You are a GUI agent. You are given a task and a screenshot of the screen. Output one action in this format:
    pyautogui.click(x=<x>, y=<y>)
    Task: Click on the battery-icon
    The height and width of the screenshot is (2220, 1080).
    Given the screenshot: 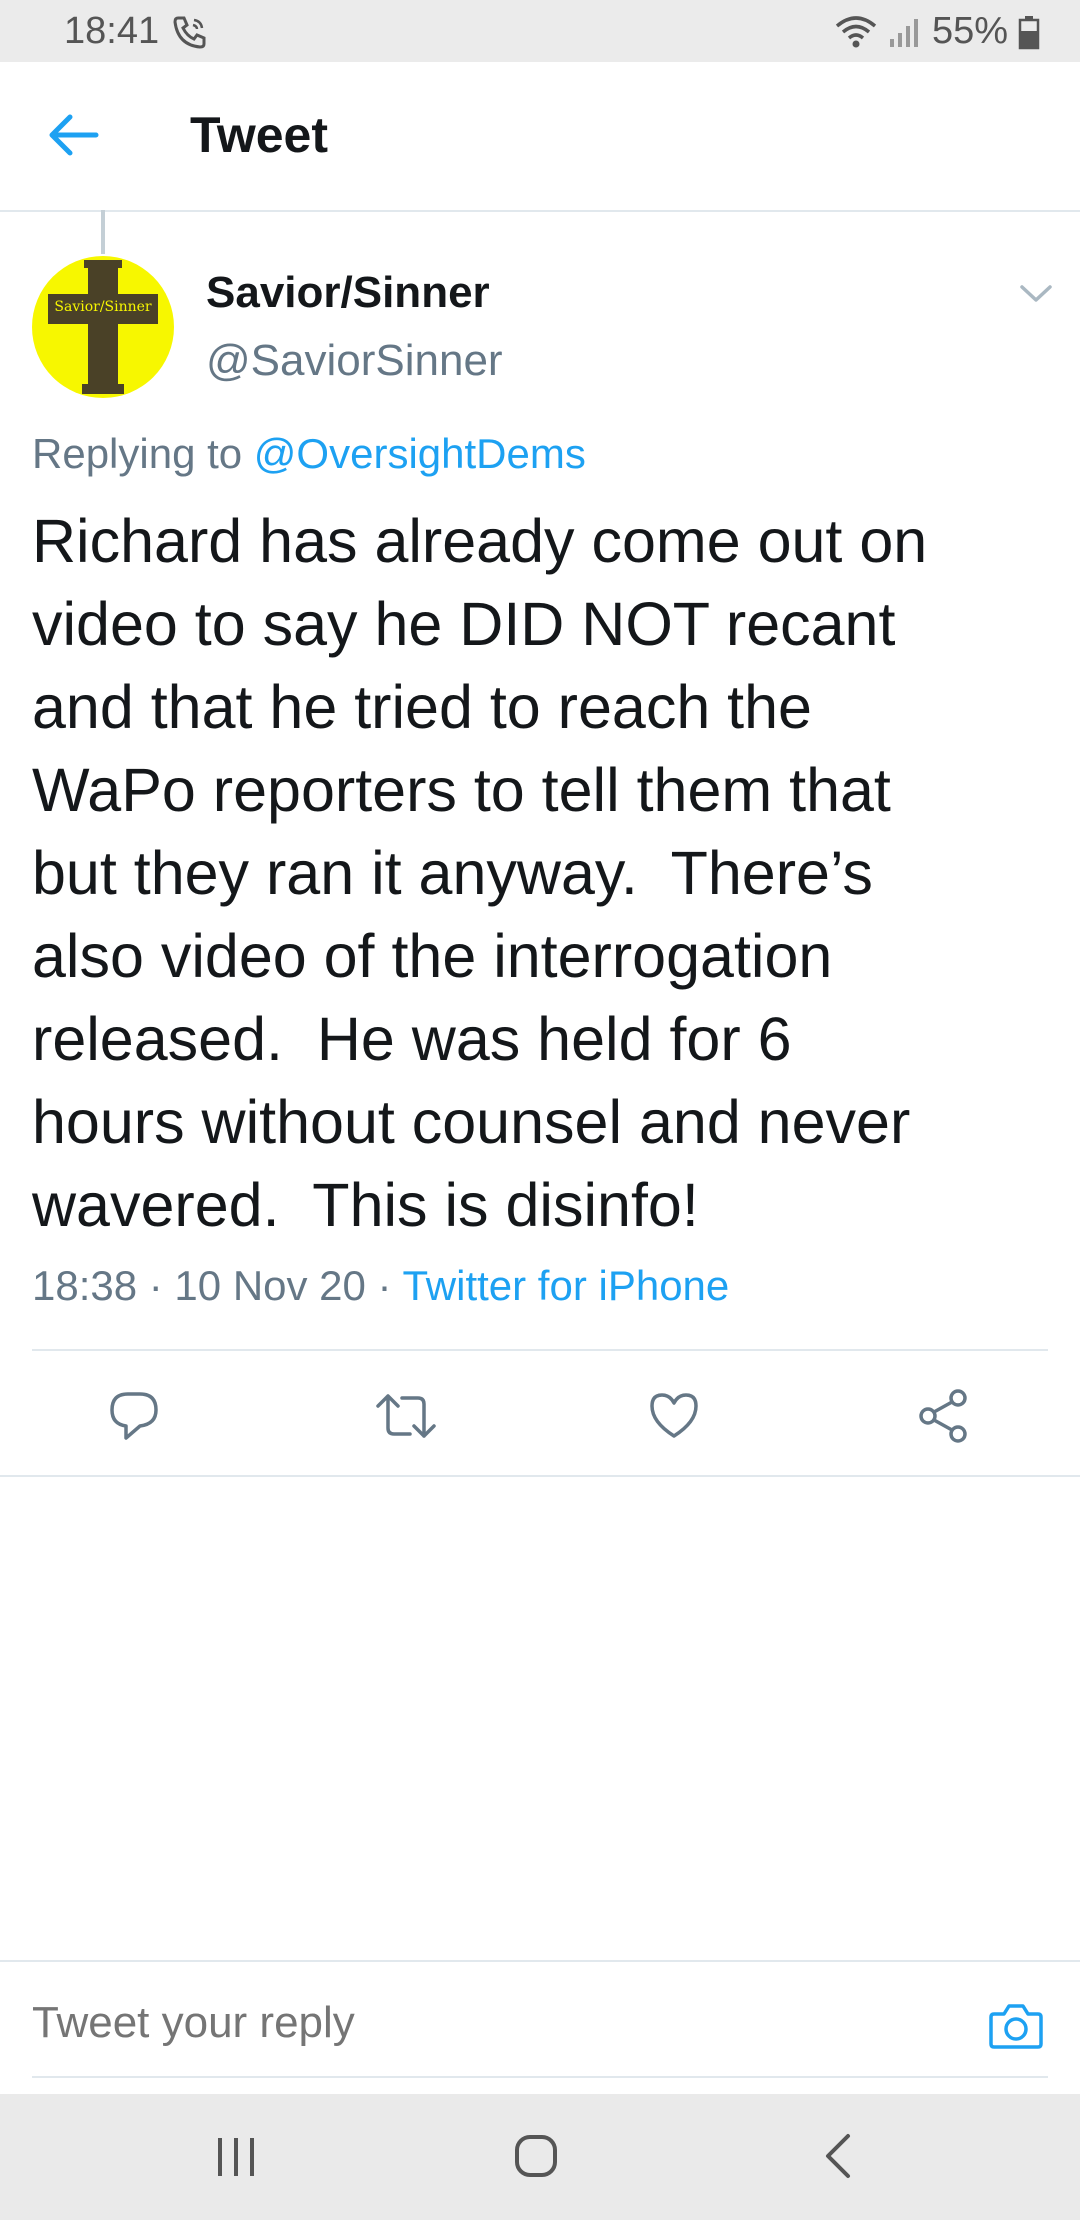 What is the action you would take?
    pyautogui.click(x=1029, y=32)
    